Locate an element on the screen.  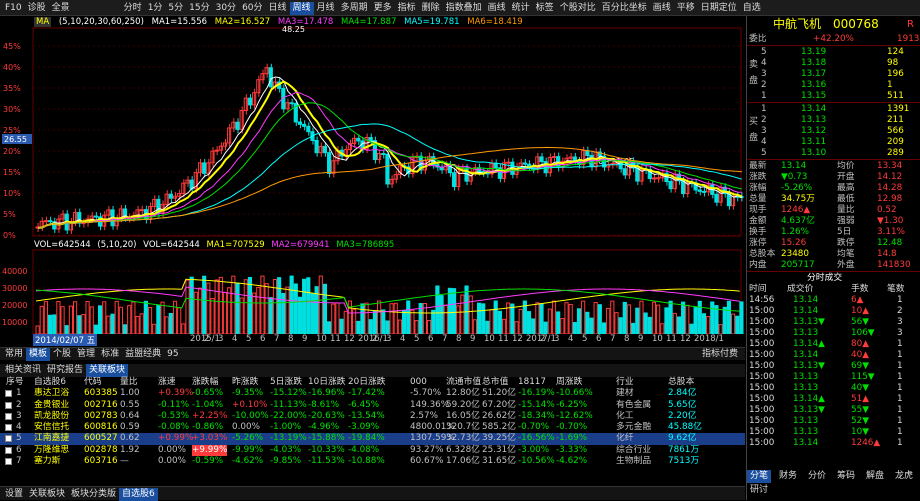
table-cell: 3 is located at coordinates (19, 415).